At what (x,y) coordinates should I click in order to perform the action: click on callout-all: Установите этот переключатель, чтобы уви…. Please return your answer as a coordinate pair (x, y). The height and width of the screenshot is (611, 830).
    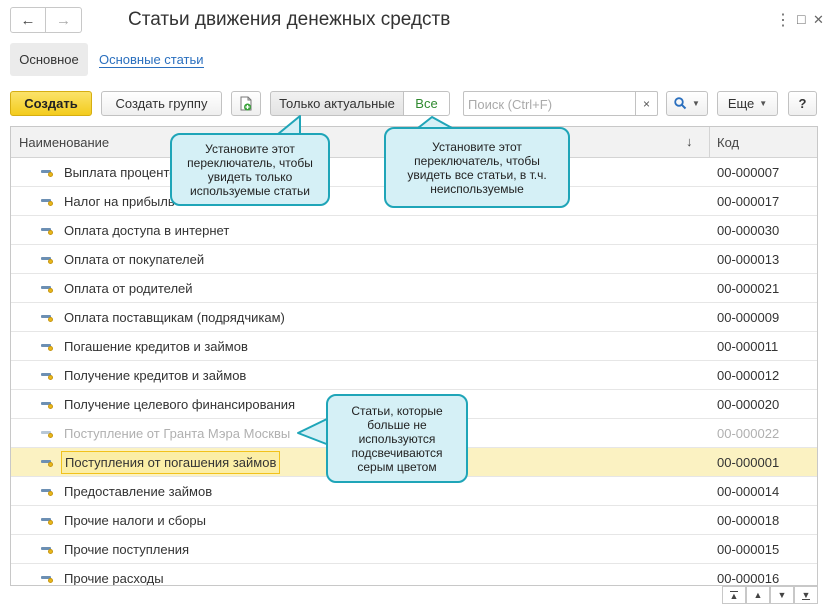
    Looking at the image, I should click on (477, 167).